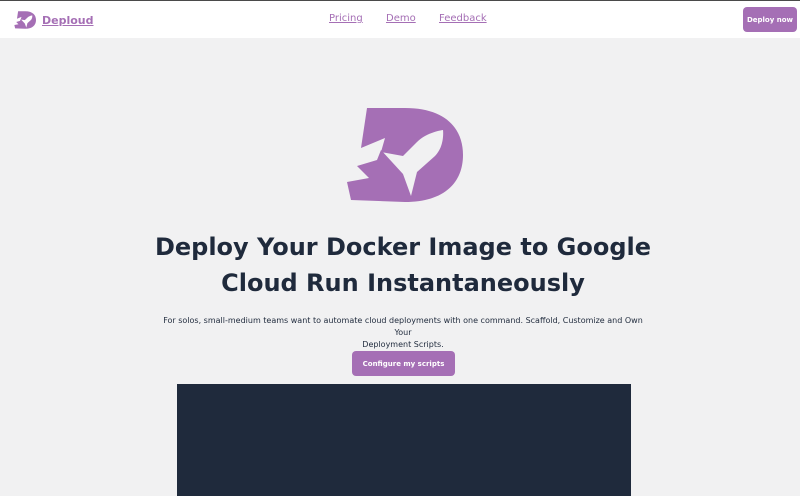 The height and width of the screenshot is (496, 800). Describe the element at coordinates (404, 440) in the screenshot. I see `demo-panel` at that location.